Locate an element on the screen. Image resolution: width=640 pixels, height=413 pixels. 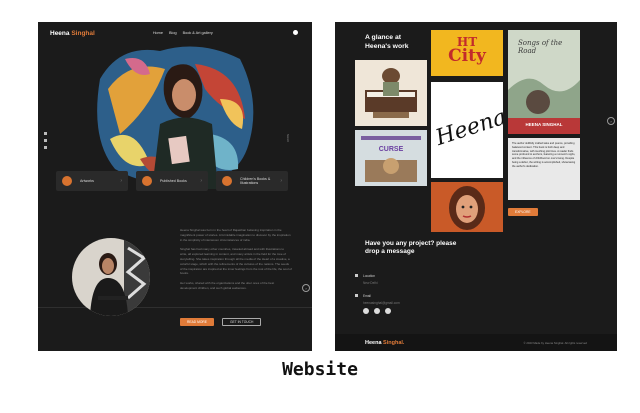
social-links is located at coordinates (45, 140).